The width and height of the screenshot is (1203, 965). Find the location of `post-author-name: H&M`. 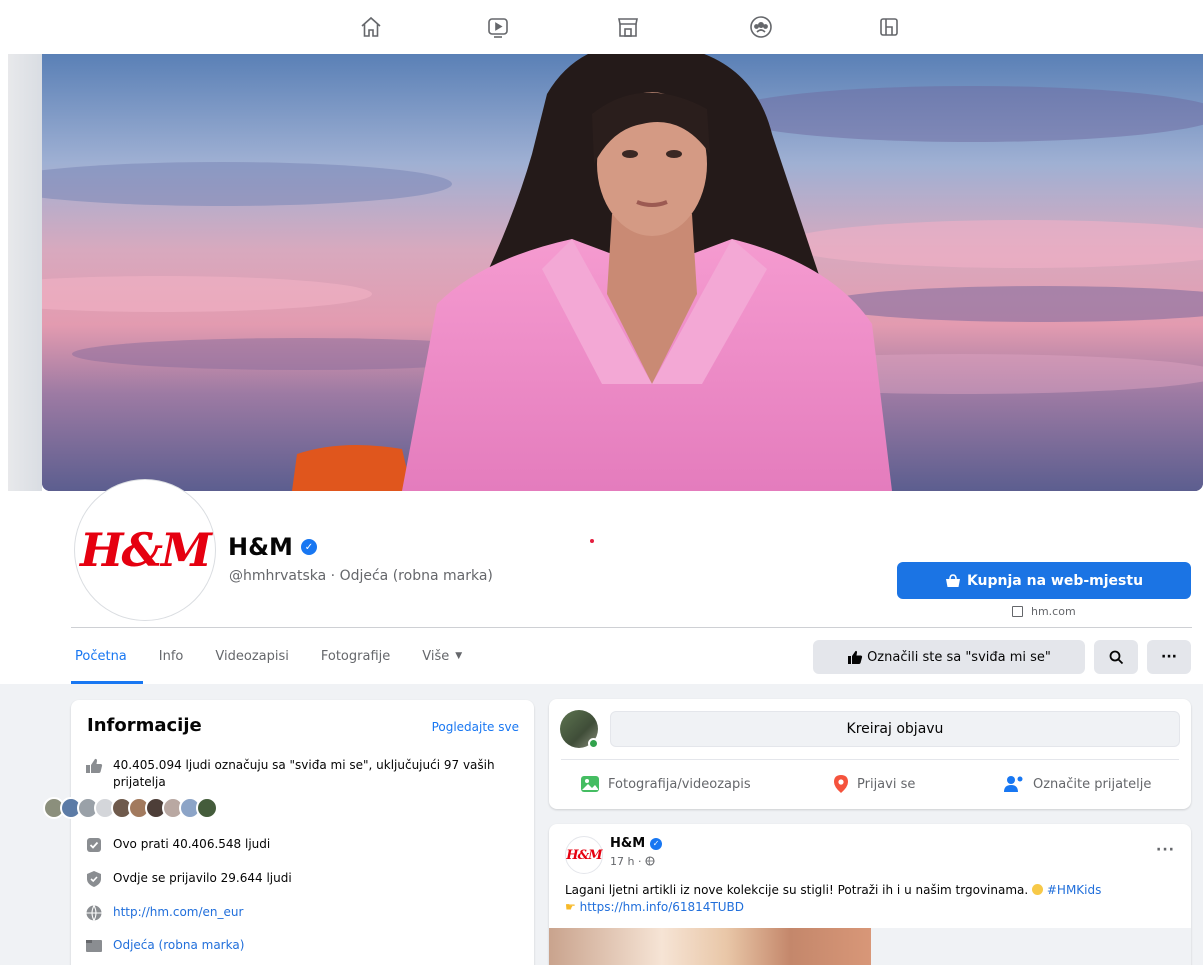

post-author-name: H&M is located at coordinates (628, 843).